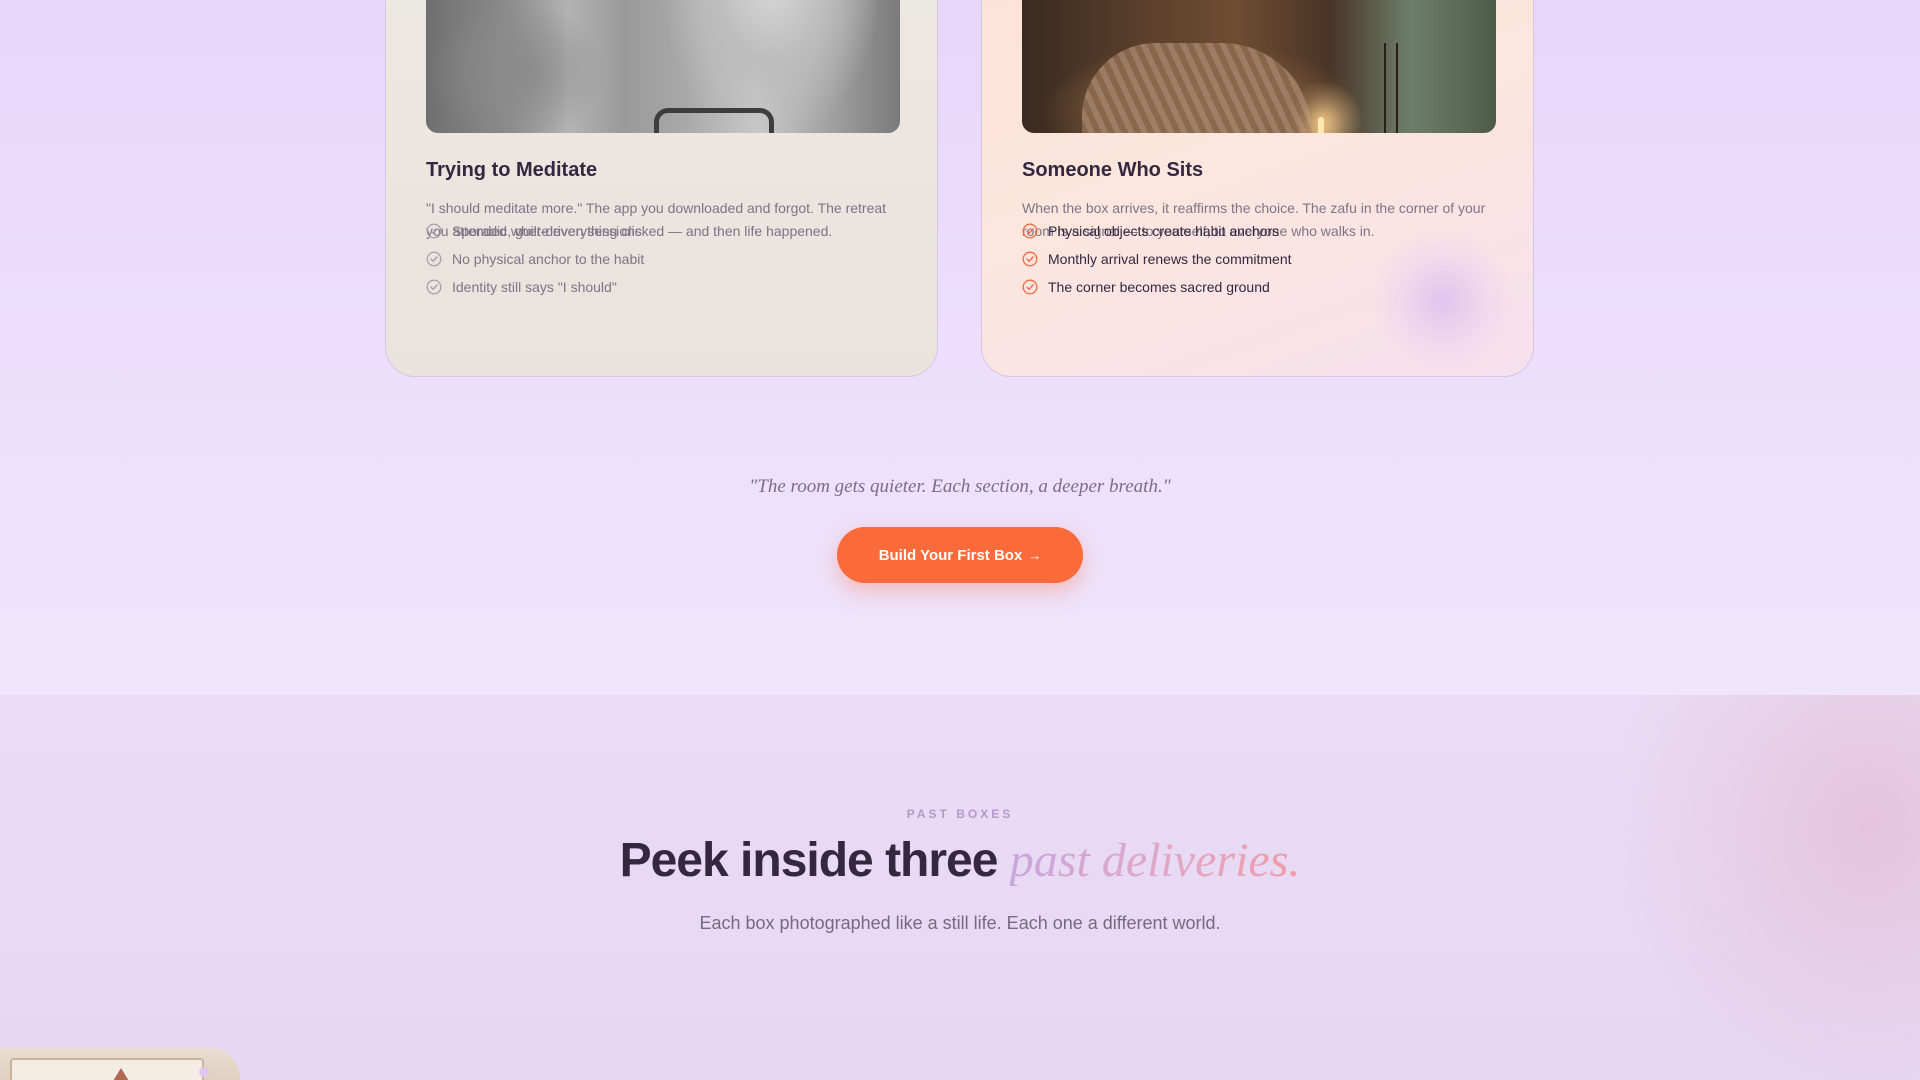 The image size is (1920, 1080). What do you see at coordinates (204, 1072) in the screenshot?
I see `carousel-dot` at bounding box center [204, 1072].